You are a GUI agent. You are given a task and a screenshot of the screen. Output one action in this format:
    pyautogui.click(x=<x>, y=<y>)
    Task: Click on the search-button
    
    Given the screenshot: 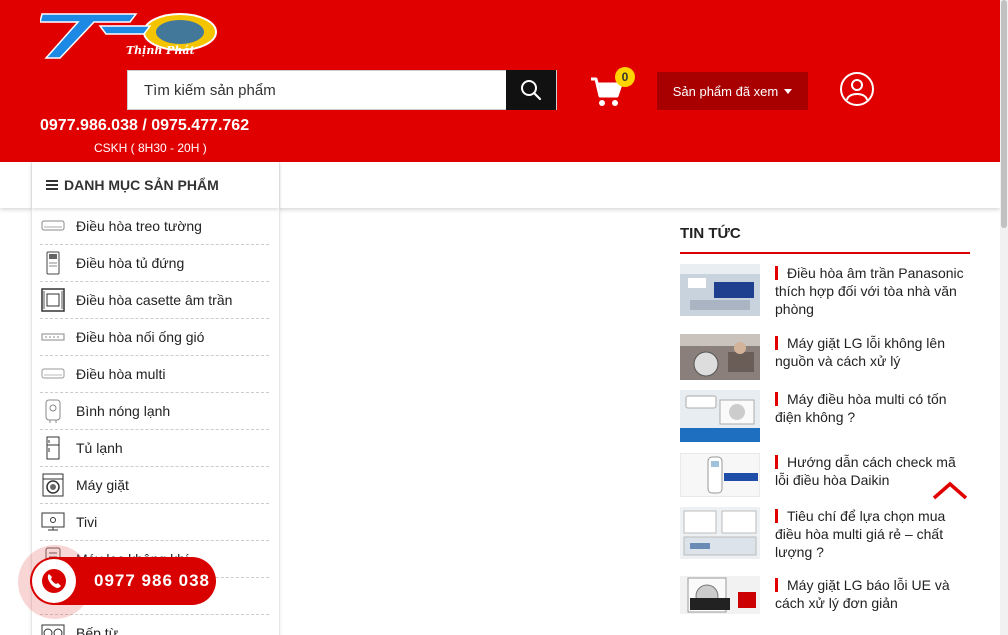 What is the action you would take?
    pyautogui.click(x=531, y=90)
    